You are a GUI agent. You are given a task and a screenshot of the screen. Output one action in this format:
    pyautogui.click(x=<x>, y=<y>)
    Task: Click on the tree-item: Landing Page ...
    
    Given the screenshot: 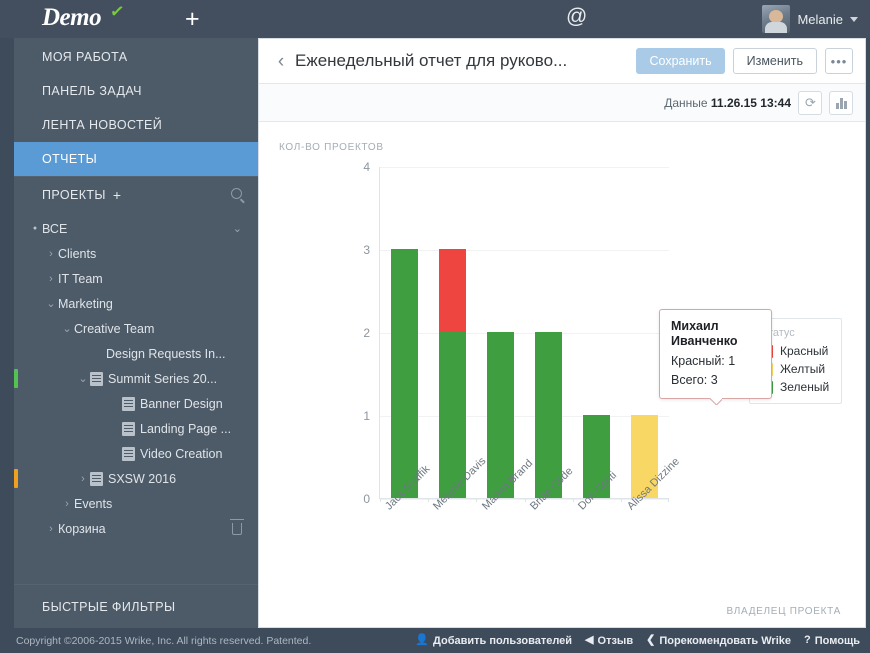 What is the action you would take?
    pyautogui.click(x=136, y=428)
    